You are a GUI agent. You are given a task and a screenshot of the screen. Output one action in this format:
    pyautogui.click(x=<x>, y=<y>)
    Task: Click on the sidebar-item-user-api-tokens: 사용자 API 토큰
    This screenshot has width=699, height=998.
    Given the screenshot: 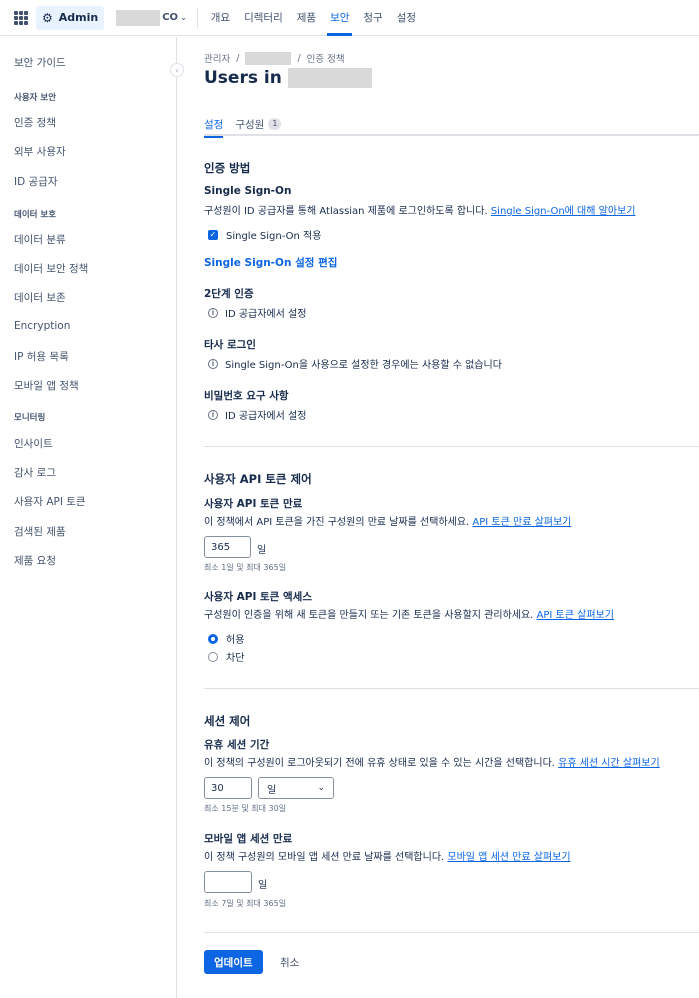 What is the action you would take?
    pyautogui.click(x=50, y=501)
    